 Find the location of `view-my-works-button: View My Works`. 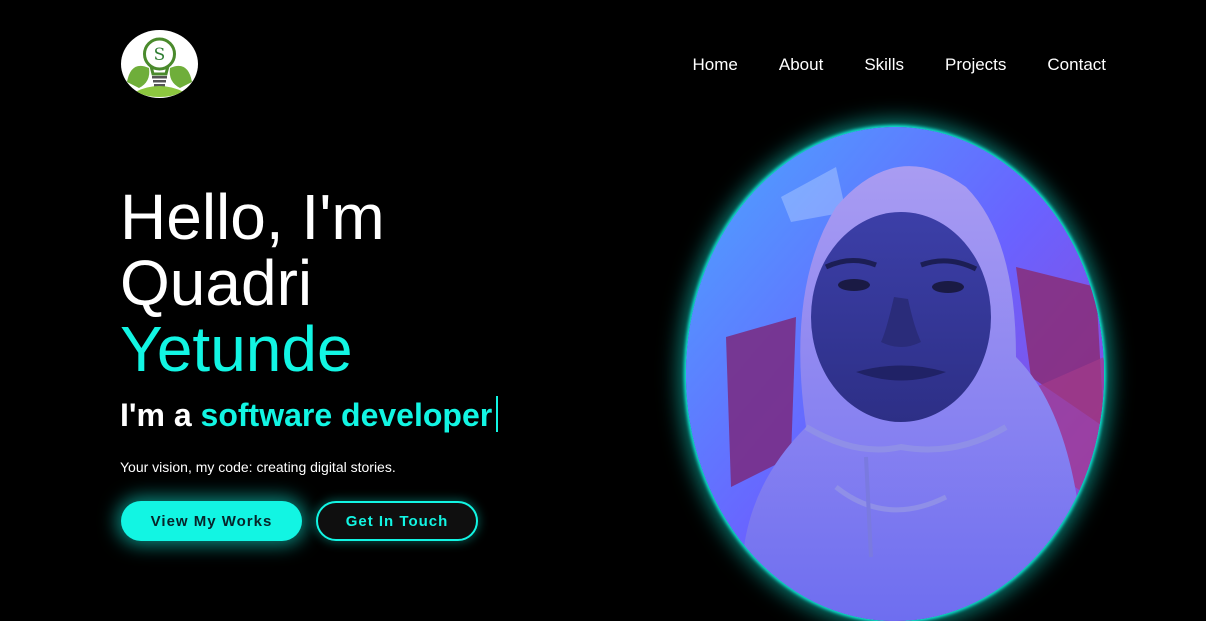

view-my-works-button: View My Works is located at coordinates (211, 521).